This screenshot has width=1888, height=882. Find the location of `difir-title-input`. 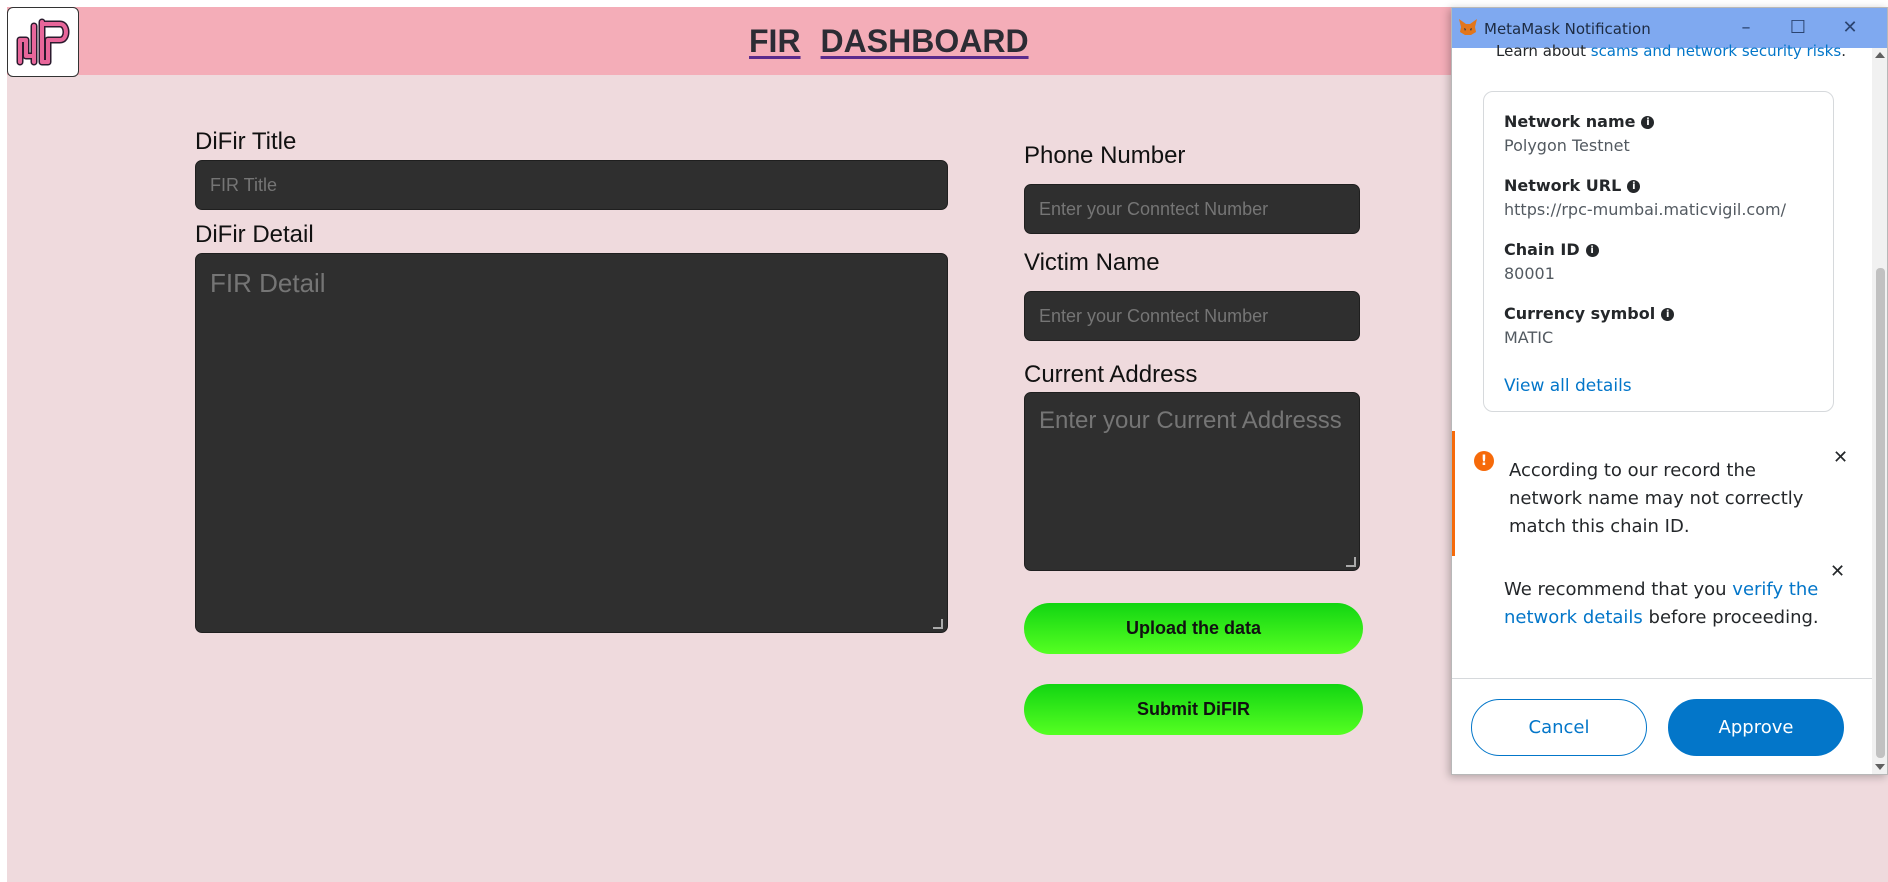

difir-title-input is located at coordinates (571, 185).